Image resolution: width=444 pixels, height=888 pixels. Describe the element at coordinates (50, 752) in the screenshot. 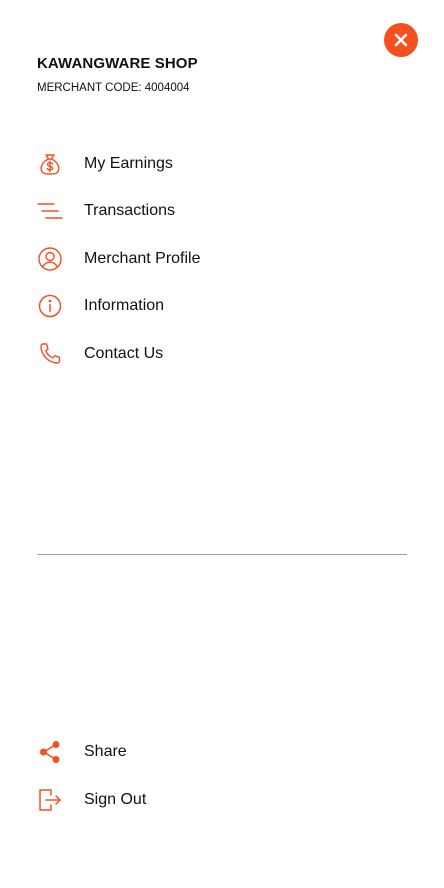

I see `share-icon` at that location.